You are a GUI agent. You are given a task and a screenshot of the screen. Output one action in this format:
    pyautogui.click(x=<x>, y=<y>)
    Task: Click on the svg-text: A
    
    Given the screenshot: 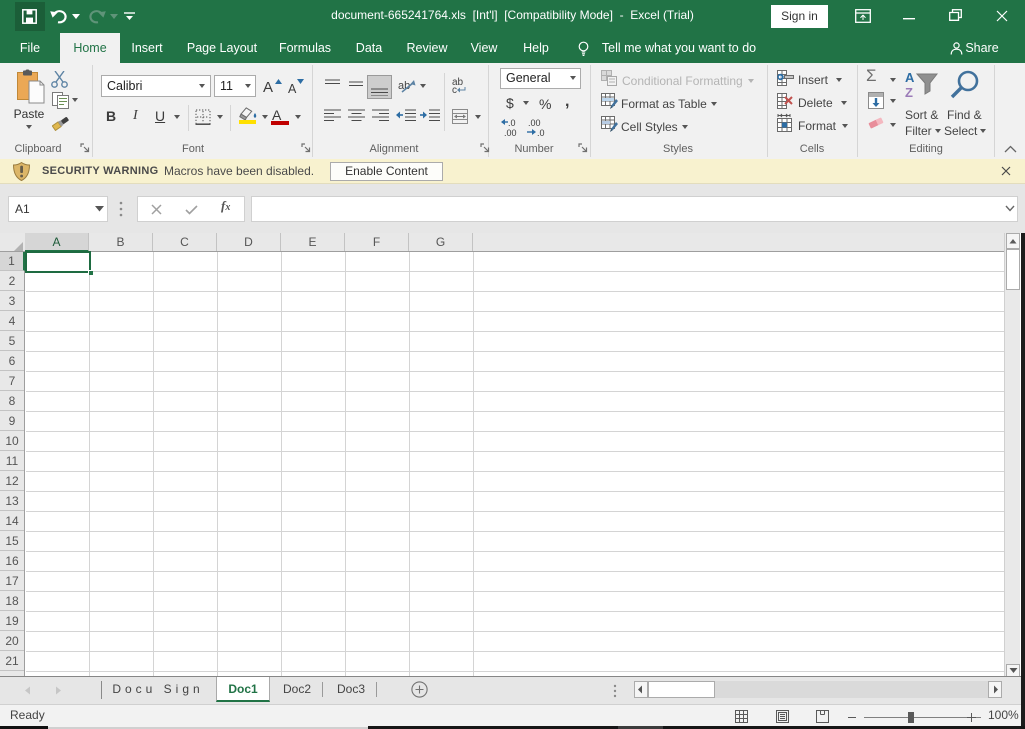 What is the action you would take?
    pyautogui.click(x=910, y=77)
    